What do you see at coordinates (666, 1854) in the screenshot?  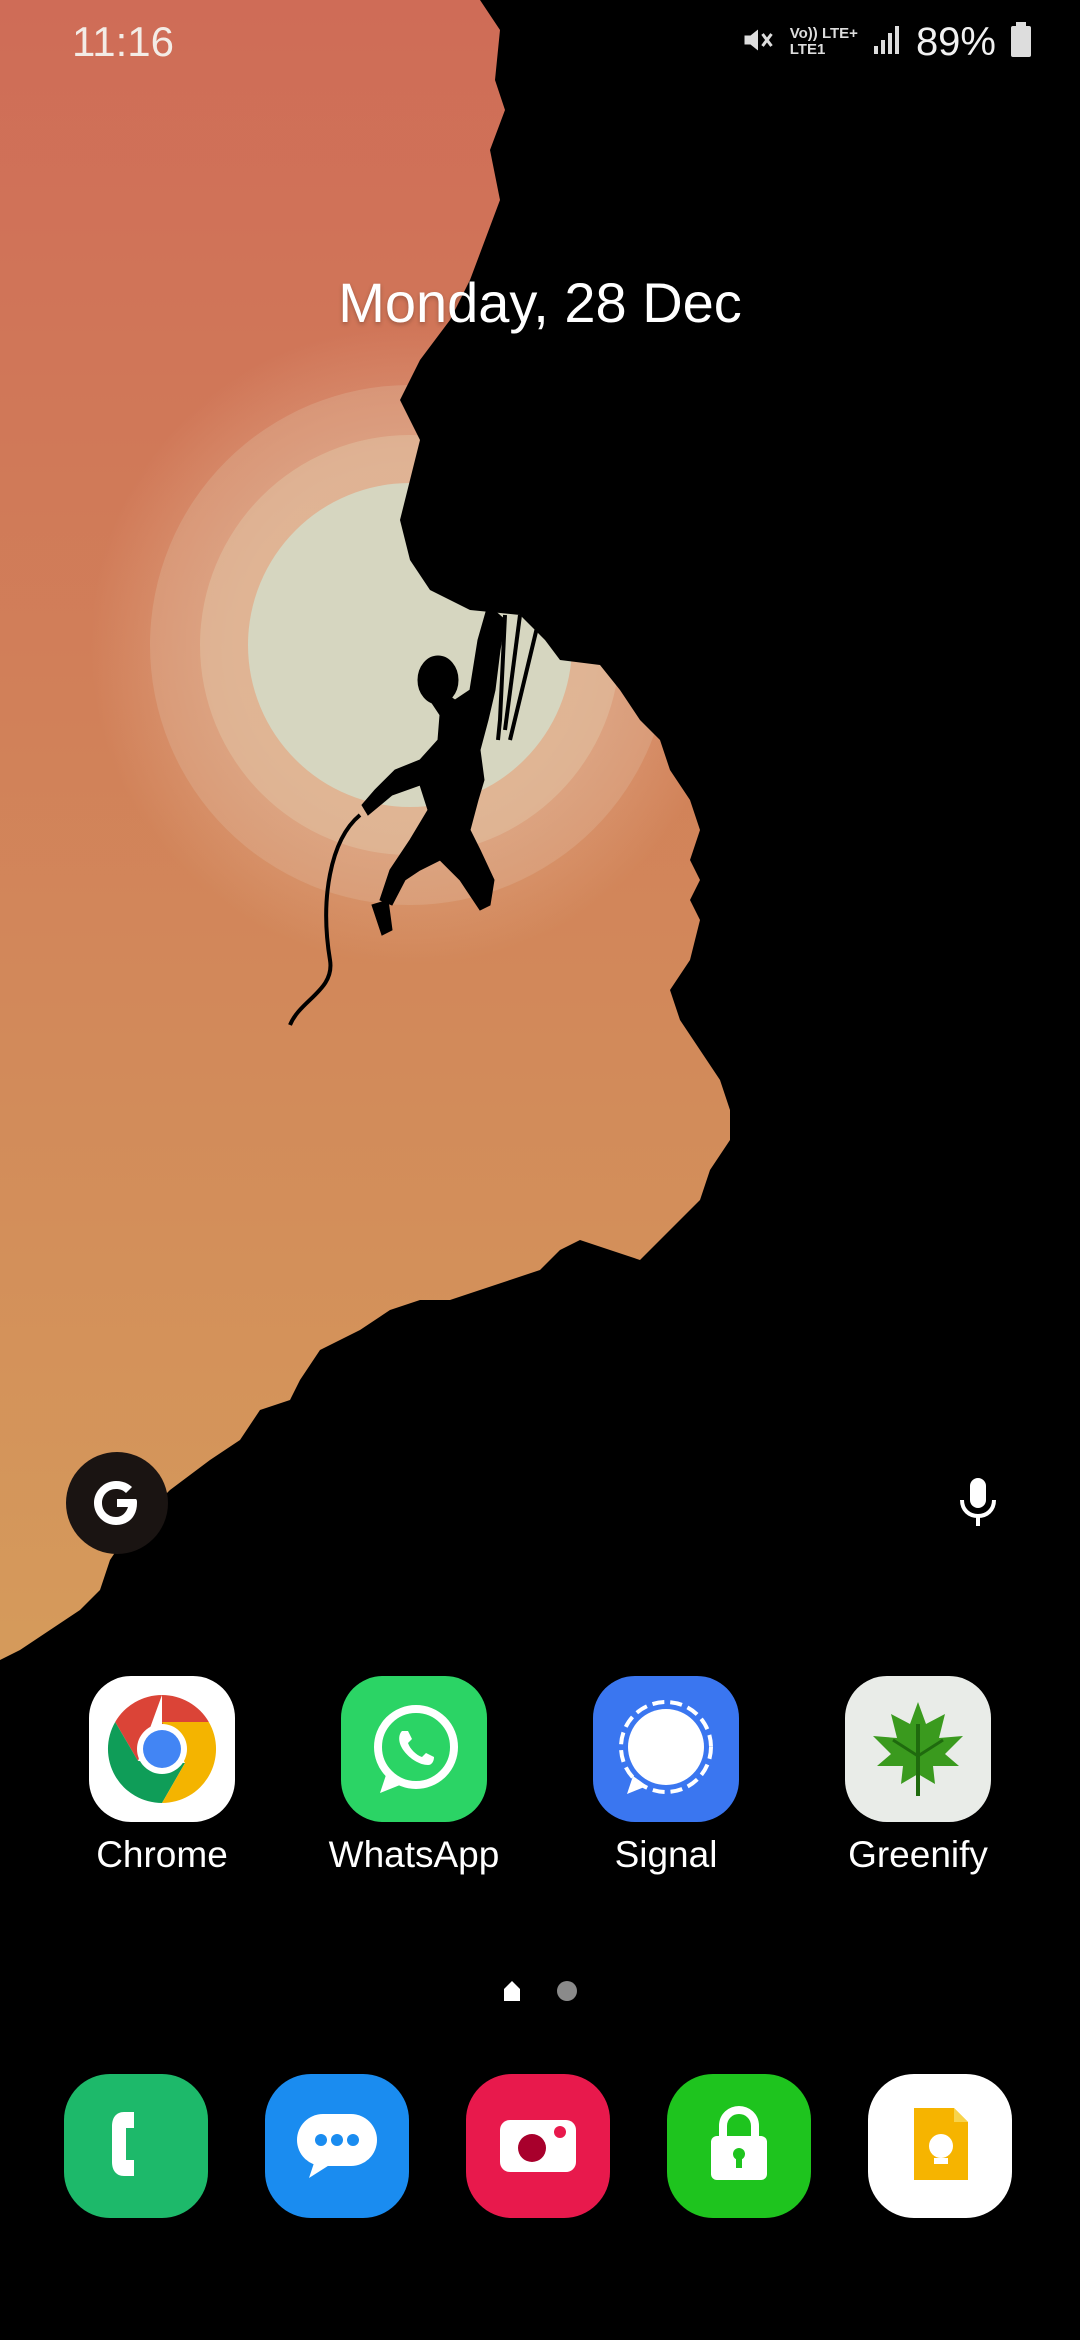 I see `app-label: Signal` at bounding box center [666, 1854].